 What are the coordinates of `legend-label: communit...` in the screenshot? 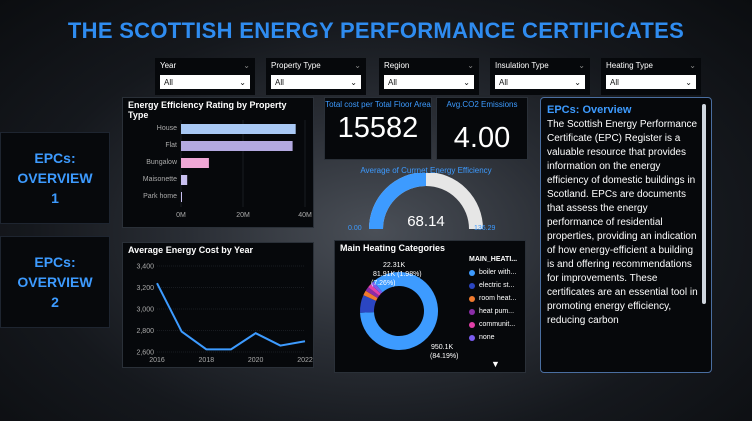 It's located at (497, 324).